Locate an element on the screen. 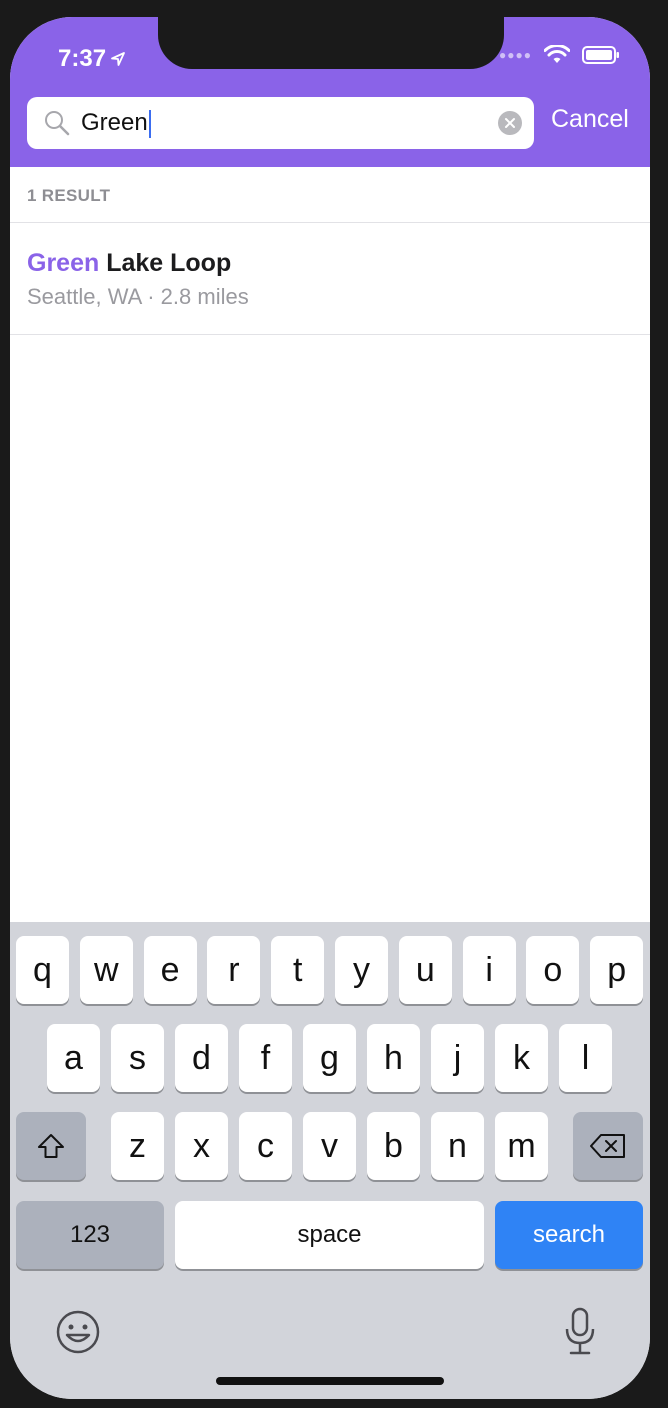 This screenshot has height=1408, width=668. shift-icon is located at coordinates (51, 1146).